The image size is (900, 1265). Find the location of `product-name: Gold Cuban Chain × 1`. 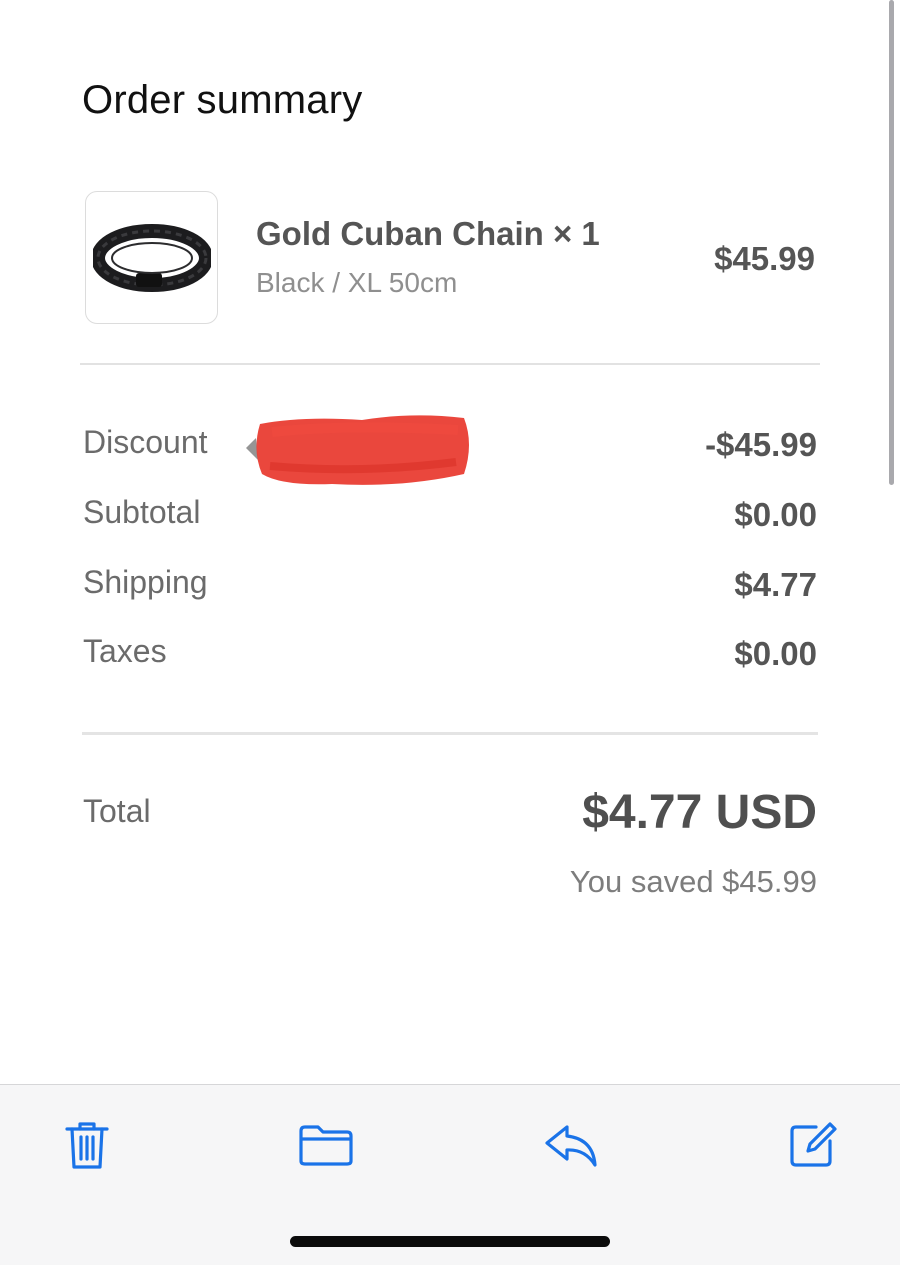

product-name: Gold Cuban Chain × 1 is located at coordinates (428, 233).